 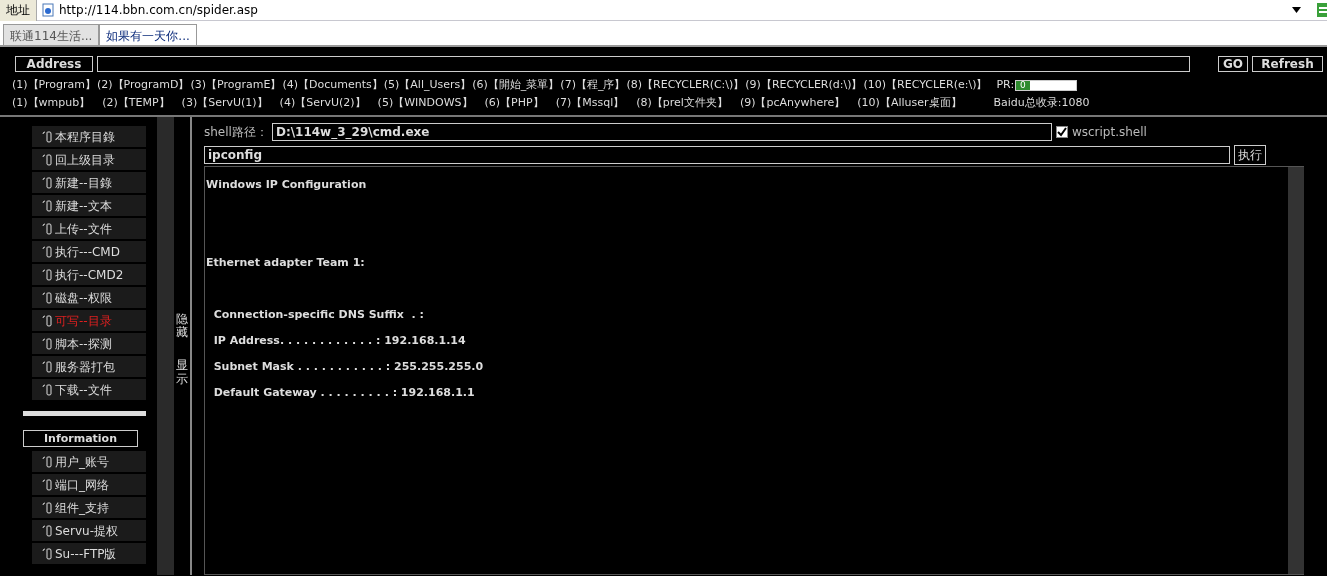 I want to click on folder-link: (1)【Program】, so click(x=54, y=85).